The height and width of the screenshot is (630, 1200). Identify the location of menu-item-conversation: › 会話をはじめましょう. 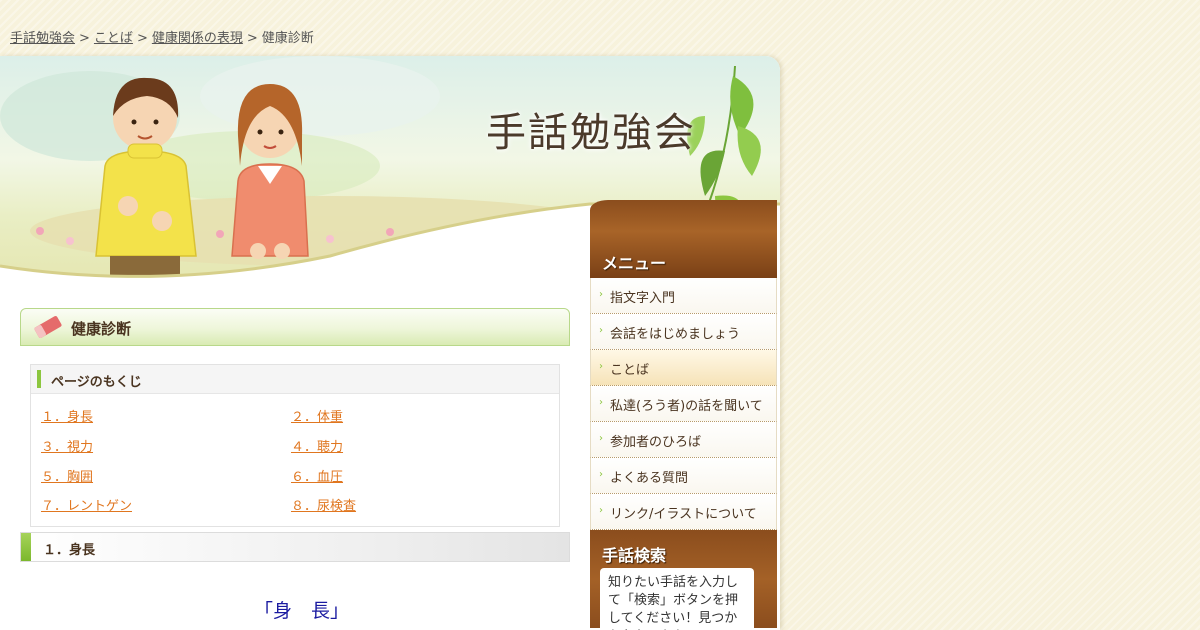
(683, 332).